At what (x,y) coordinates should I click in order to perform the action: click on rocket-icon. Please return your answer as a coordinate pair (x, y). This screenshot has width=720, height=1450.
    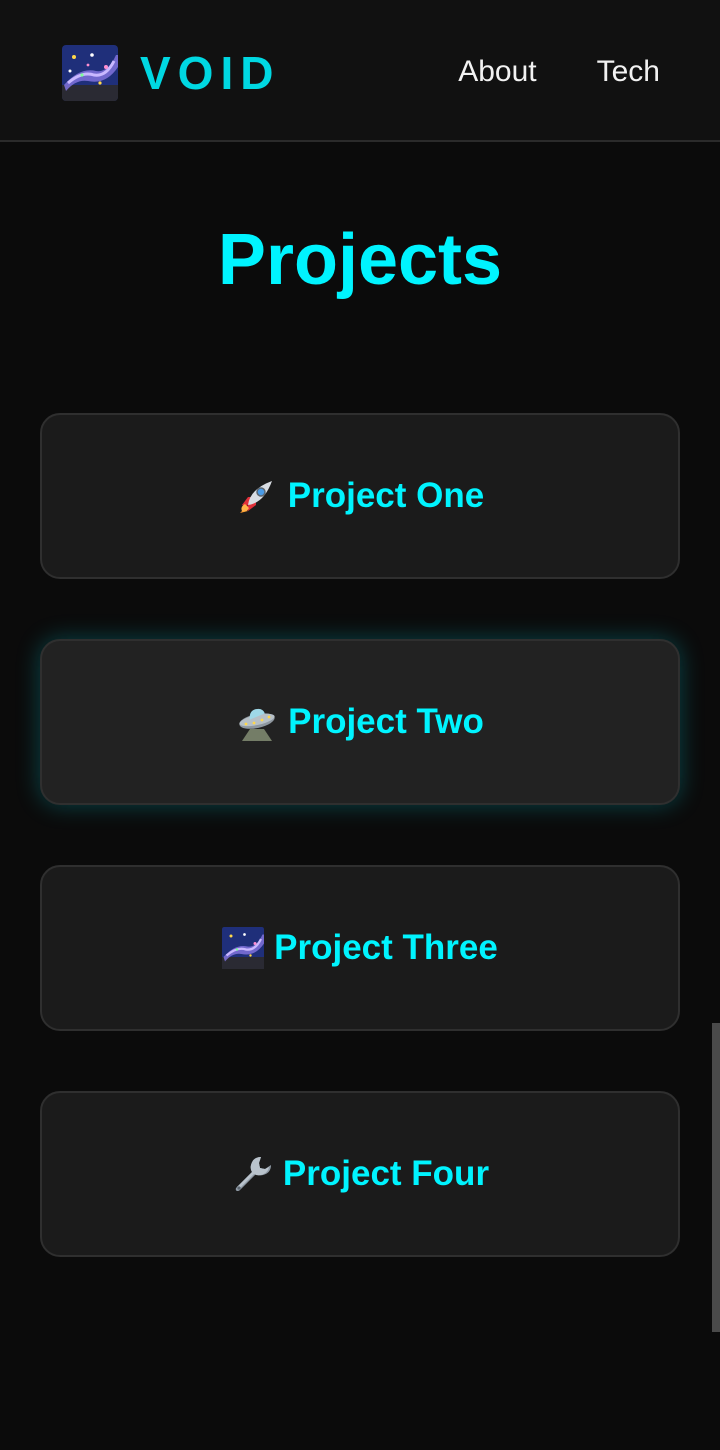
    Looking at the image, I should click on (255, 497).